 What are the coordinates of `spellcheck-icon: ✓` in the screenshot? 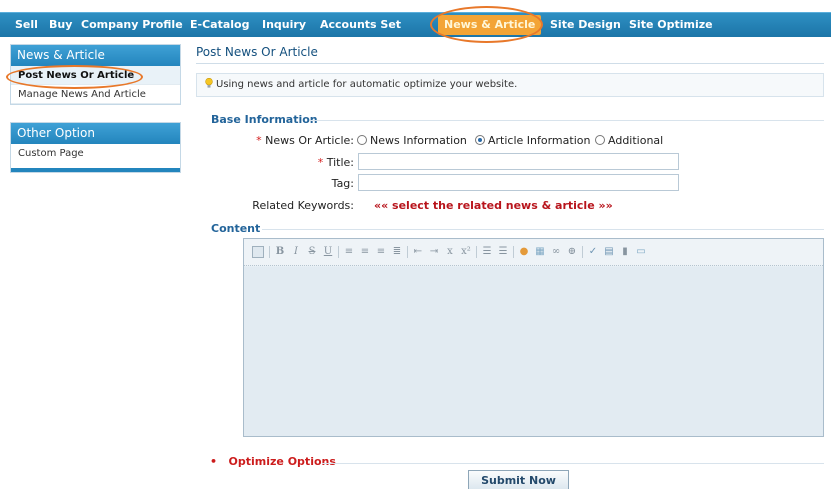 It's located at (593, 252).